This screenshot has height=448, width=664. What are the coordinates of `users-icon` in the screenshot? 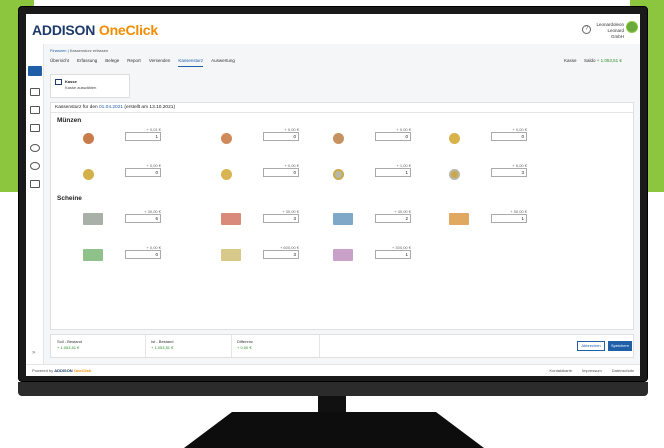 It's located at (35, 148).